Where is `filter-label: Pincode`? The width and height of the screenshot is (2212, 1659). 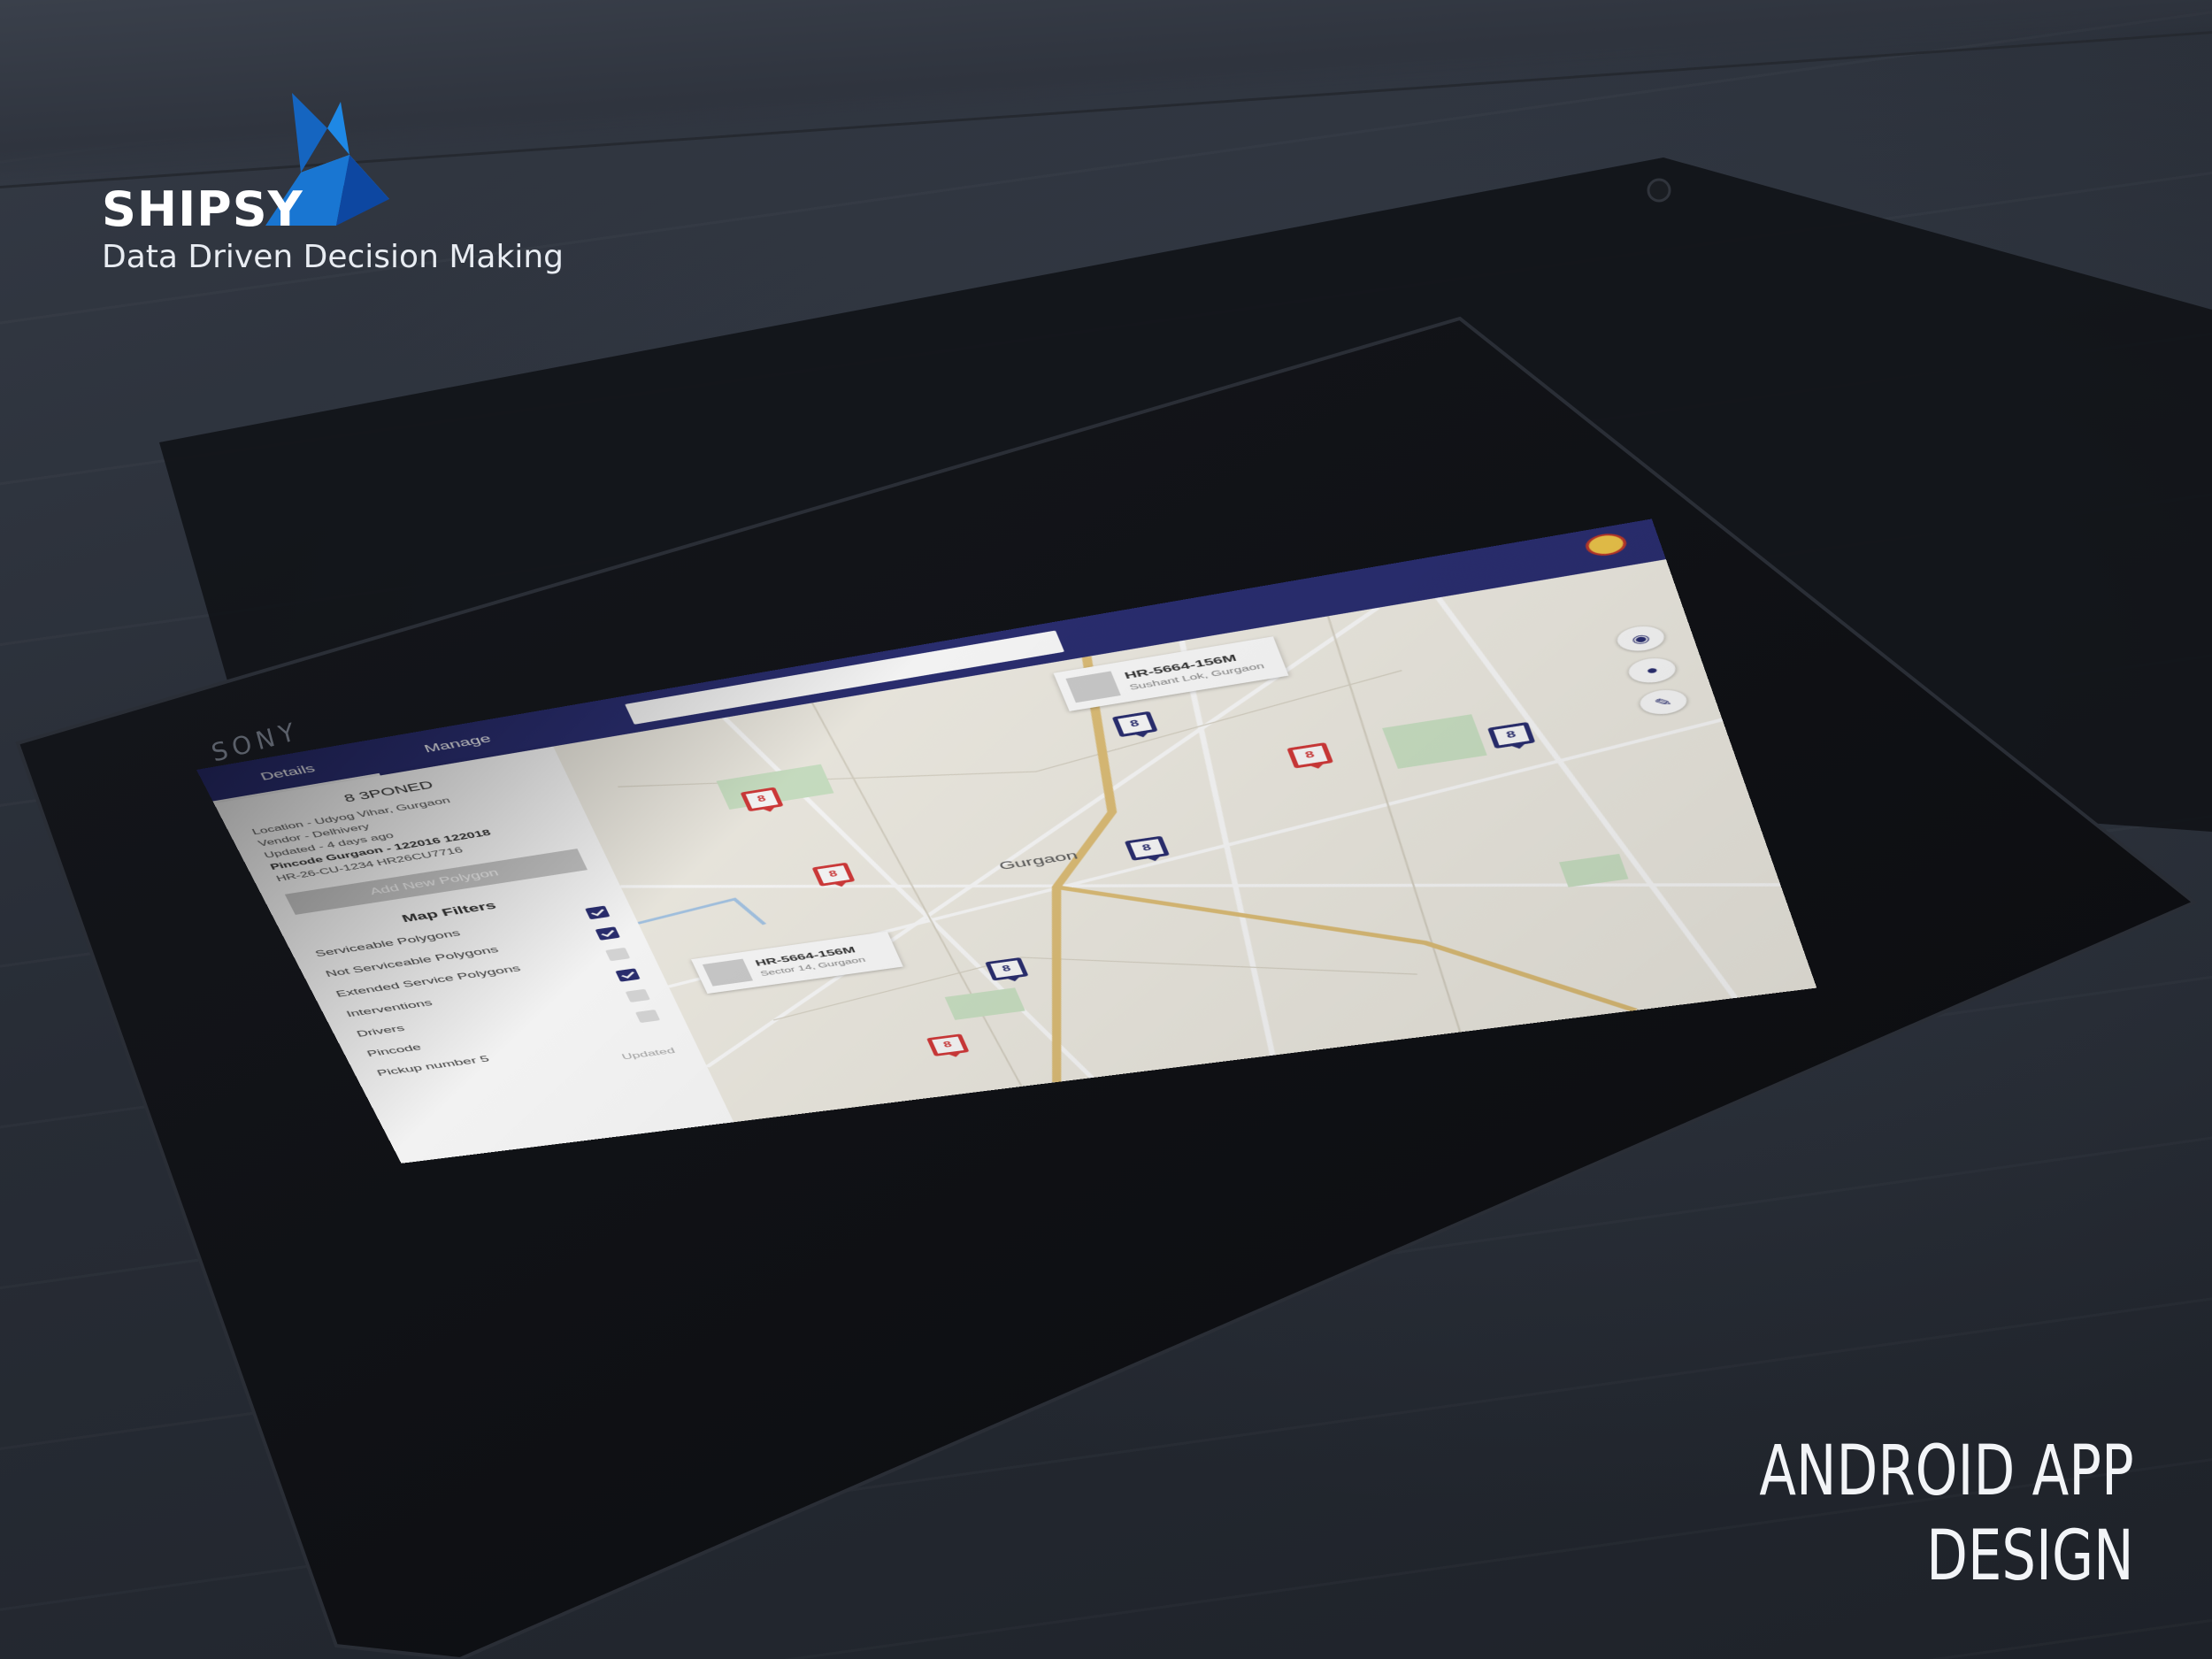
filter-label: Pincode is located at coordinates (395, 1051).